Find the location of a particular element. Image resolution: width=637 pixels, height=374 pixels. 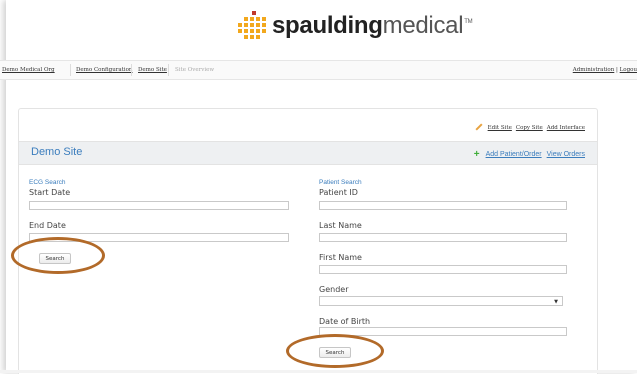

trademark: TM is located at coordinates (468, 22).